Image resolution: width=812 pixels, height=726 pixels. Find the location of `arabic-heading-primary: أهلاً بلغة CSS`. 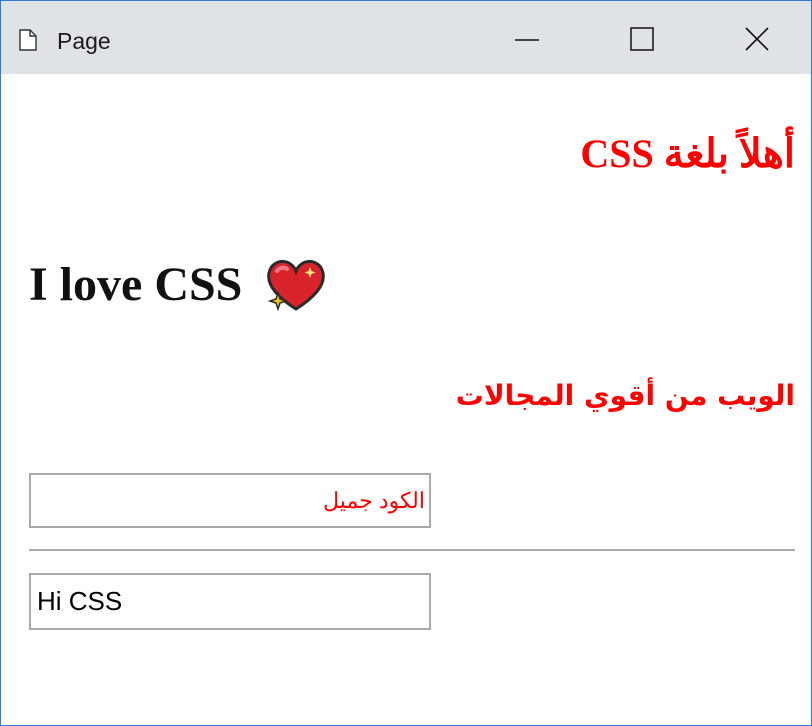

arabic-heading-primary: أهلاً بلغة CSS is located at coordinates (687, 153).